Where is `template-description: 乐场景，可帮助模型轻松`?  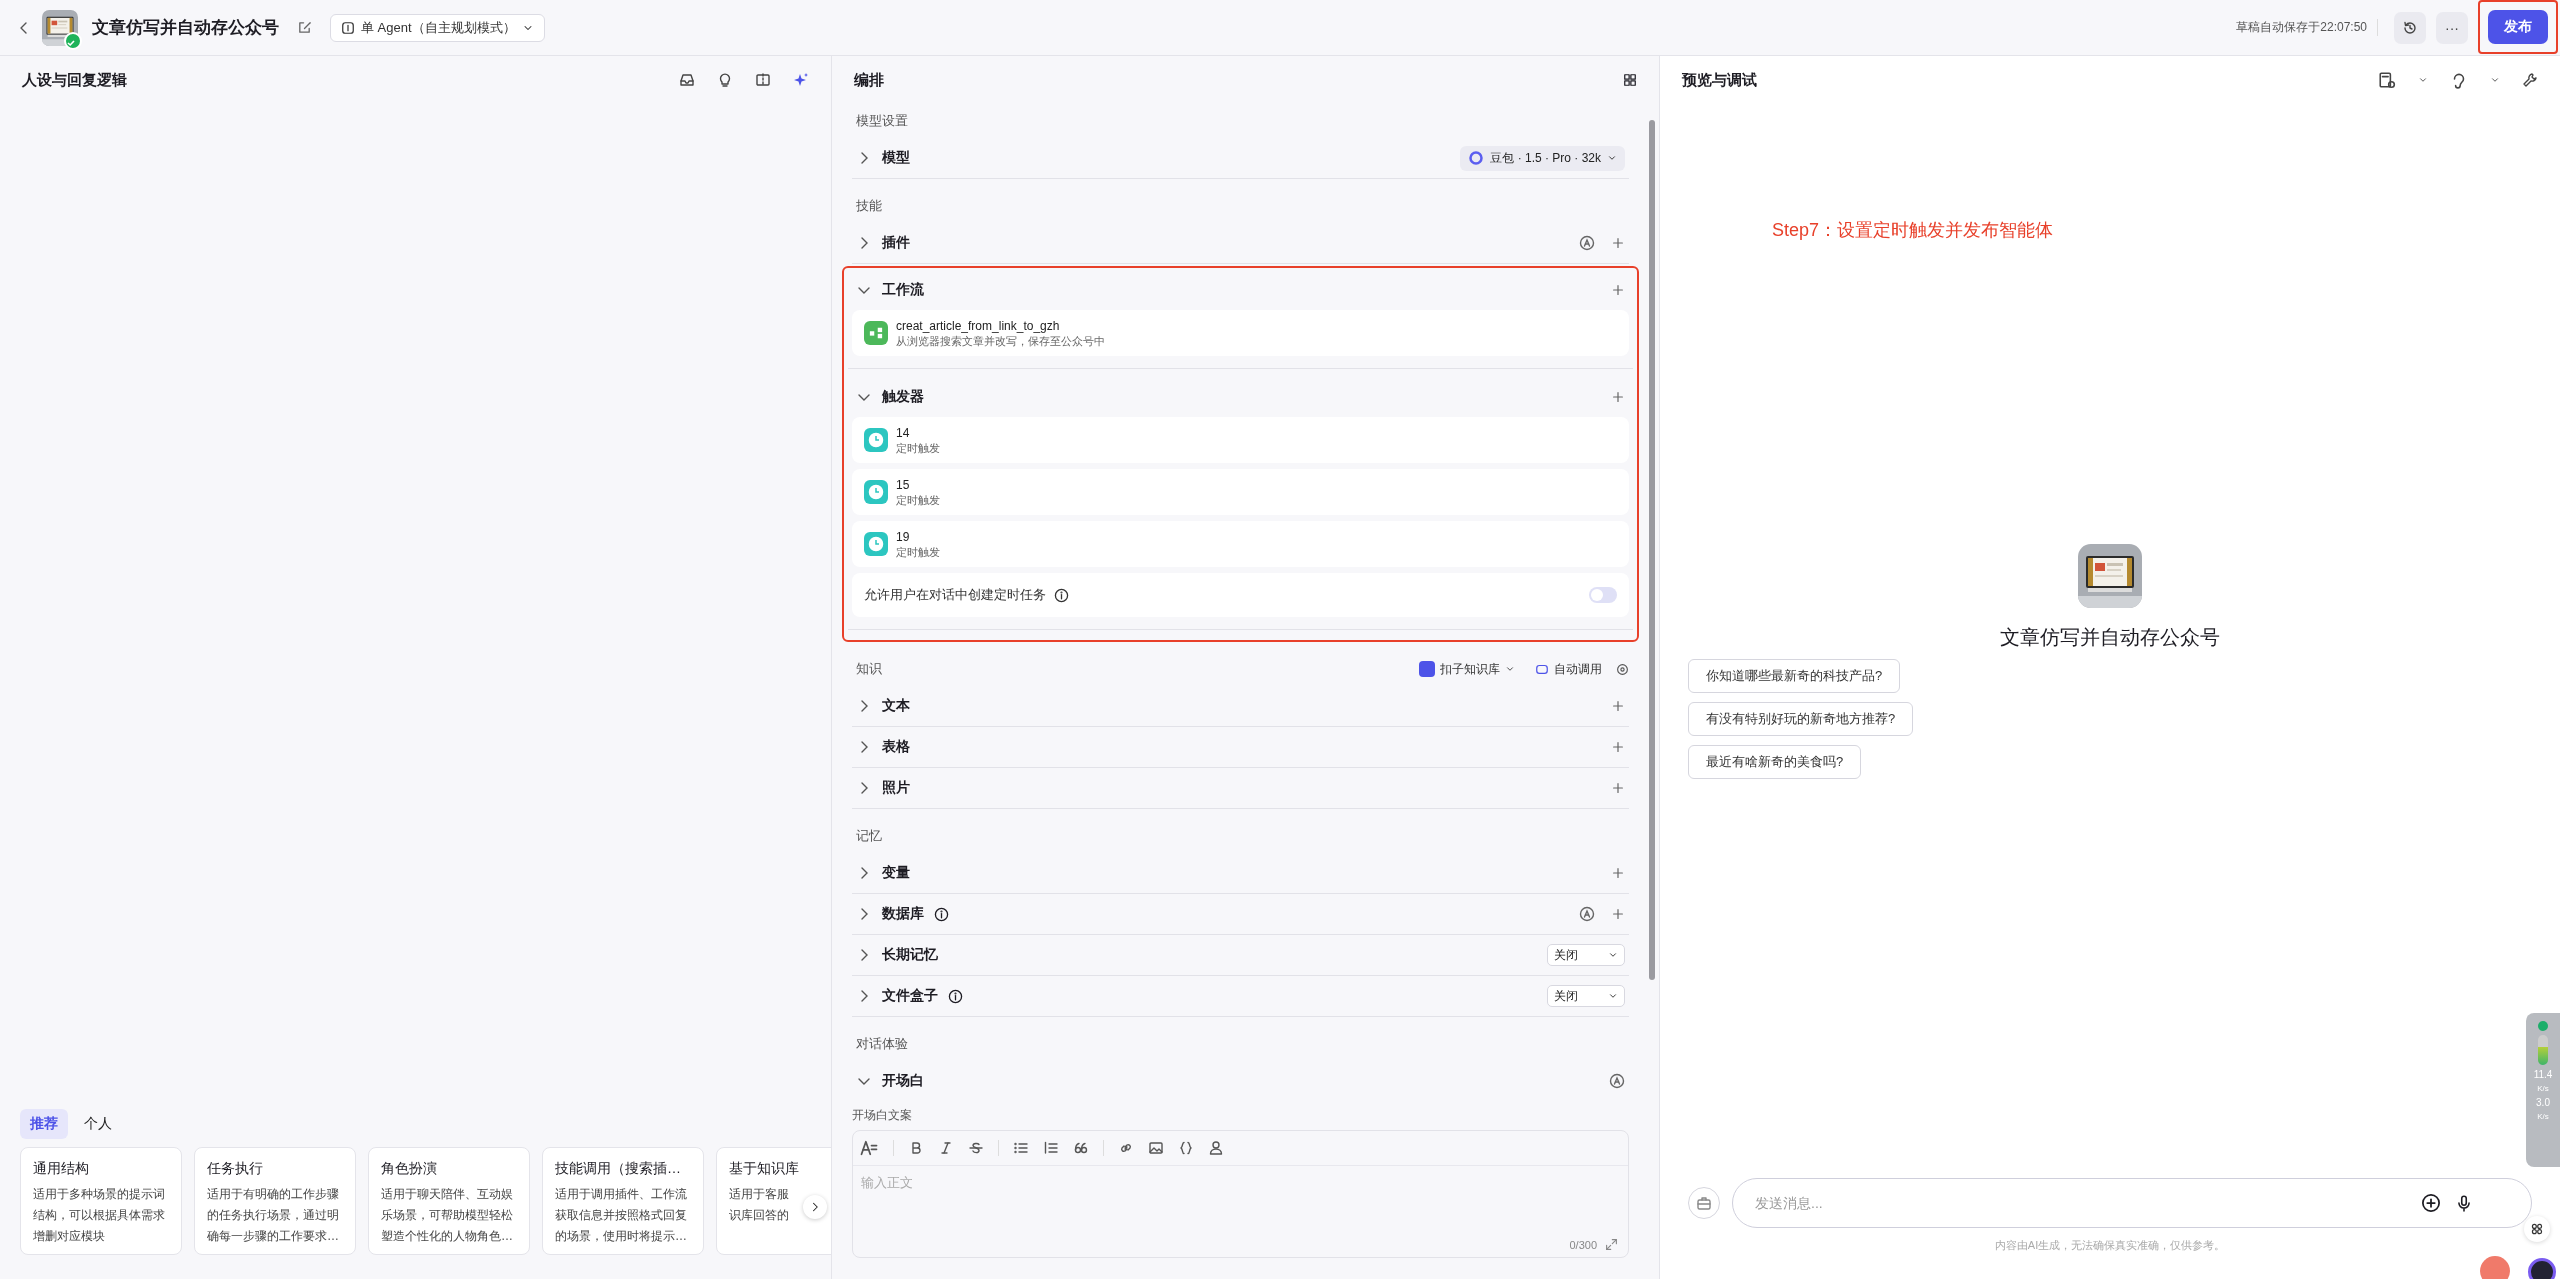
template-description: 乐场景，可帮助模型轻松 is located at coordinates (447, 1215).